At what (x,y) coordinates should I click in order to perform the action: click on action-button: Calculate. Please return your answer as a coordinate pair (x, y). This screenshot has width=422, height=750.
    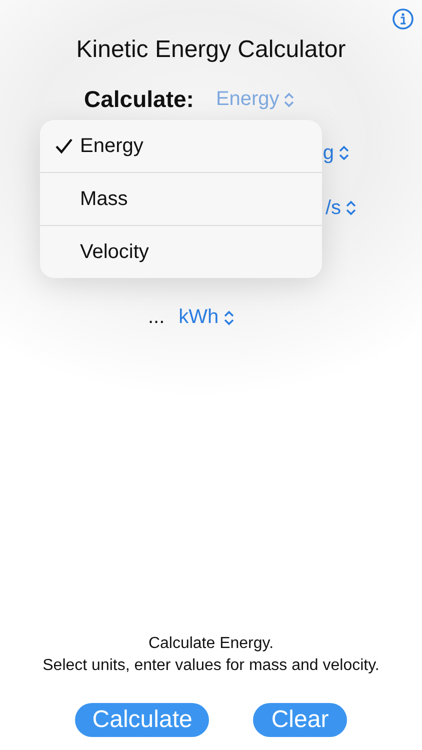
    Looking at the image, I should click on (142, 720).